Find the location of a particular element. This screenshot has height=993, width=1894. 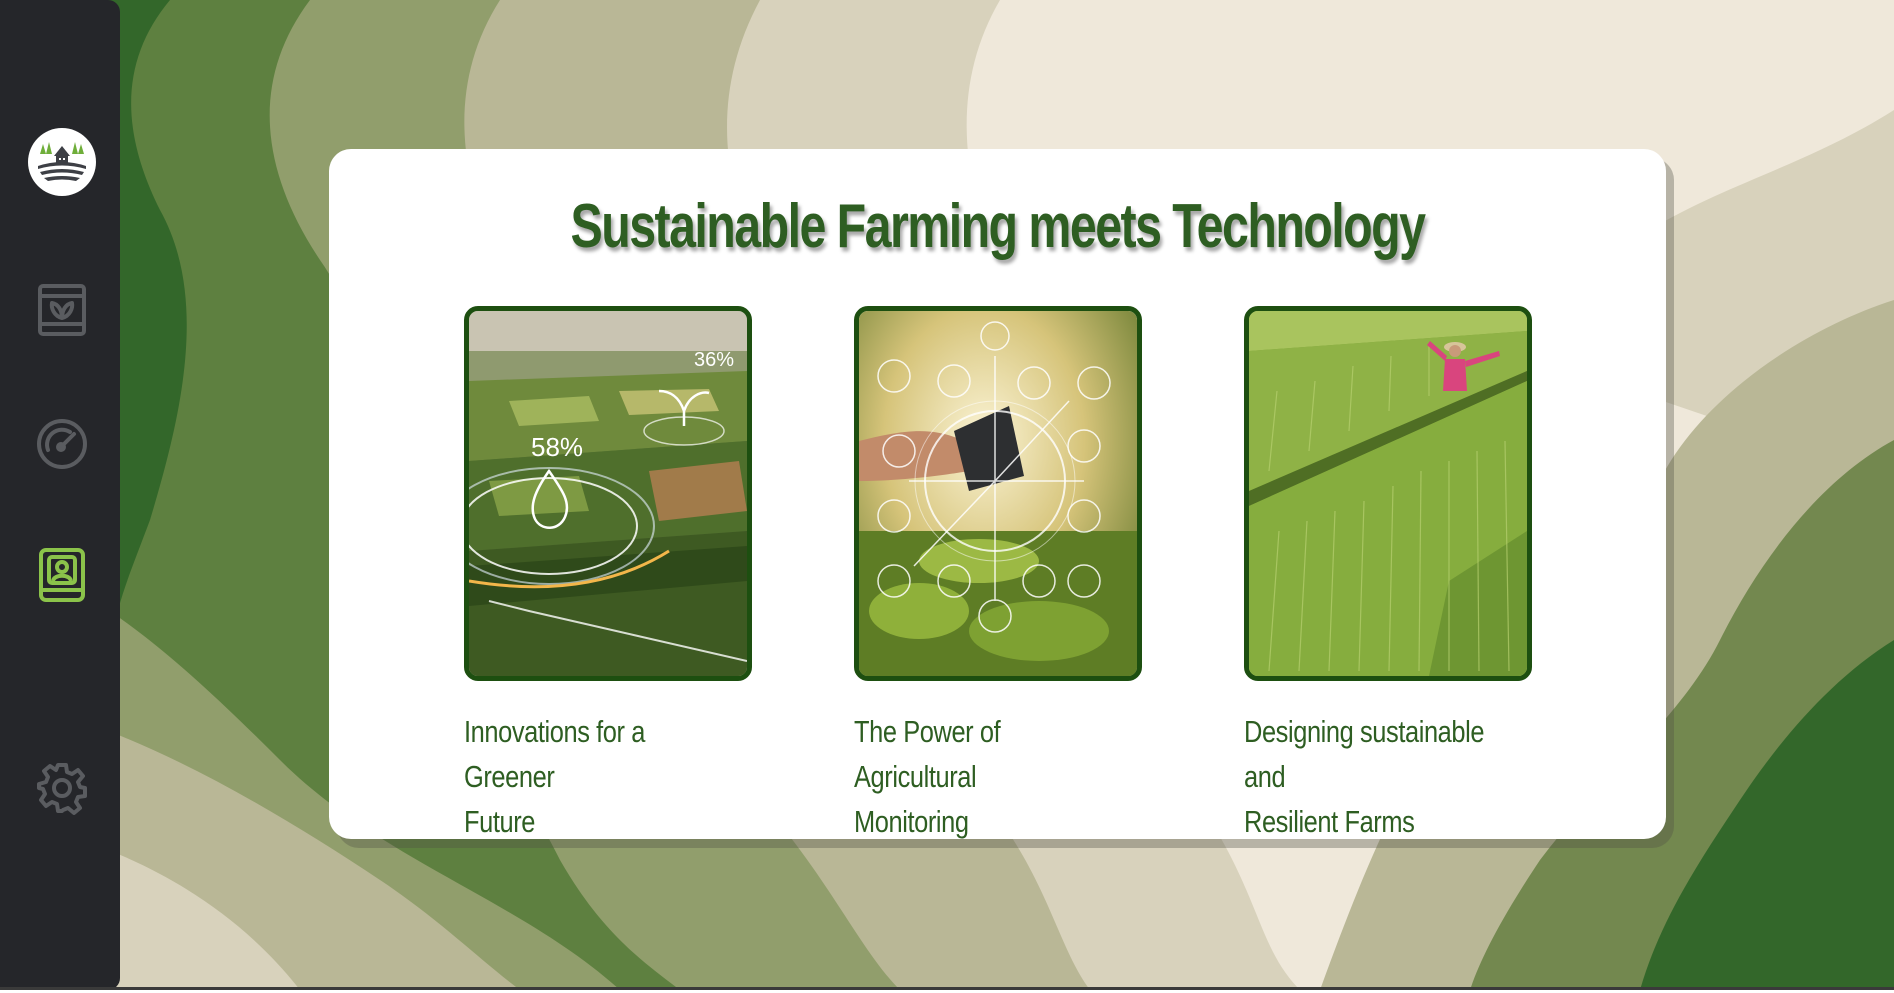

gauge-icon is located at coordinates (62, 444).